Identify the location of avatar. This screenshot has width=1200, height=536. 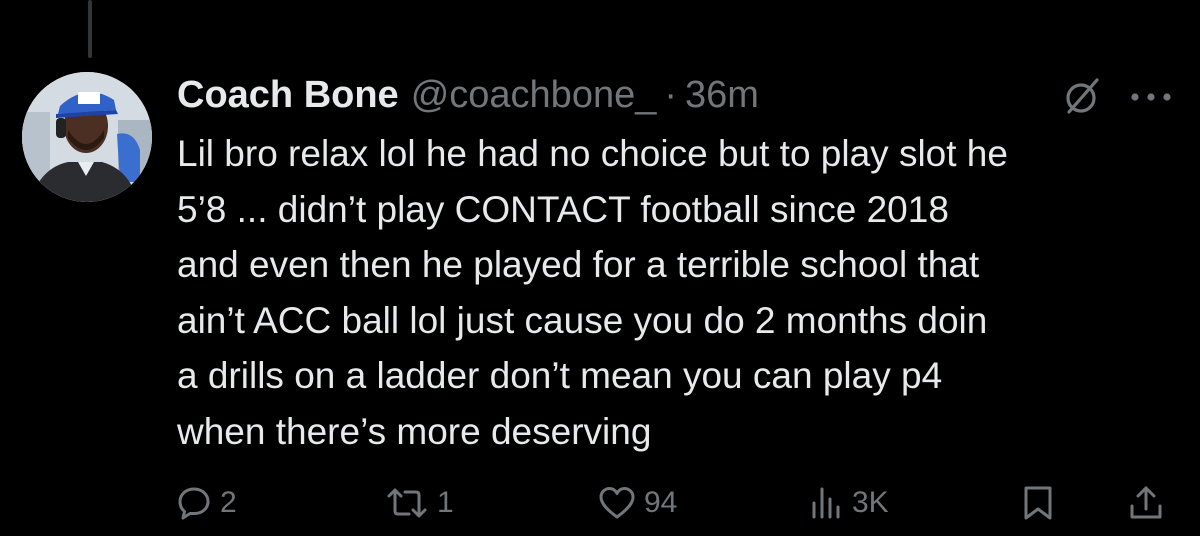
(87, 137).